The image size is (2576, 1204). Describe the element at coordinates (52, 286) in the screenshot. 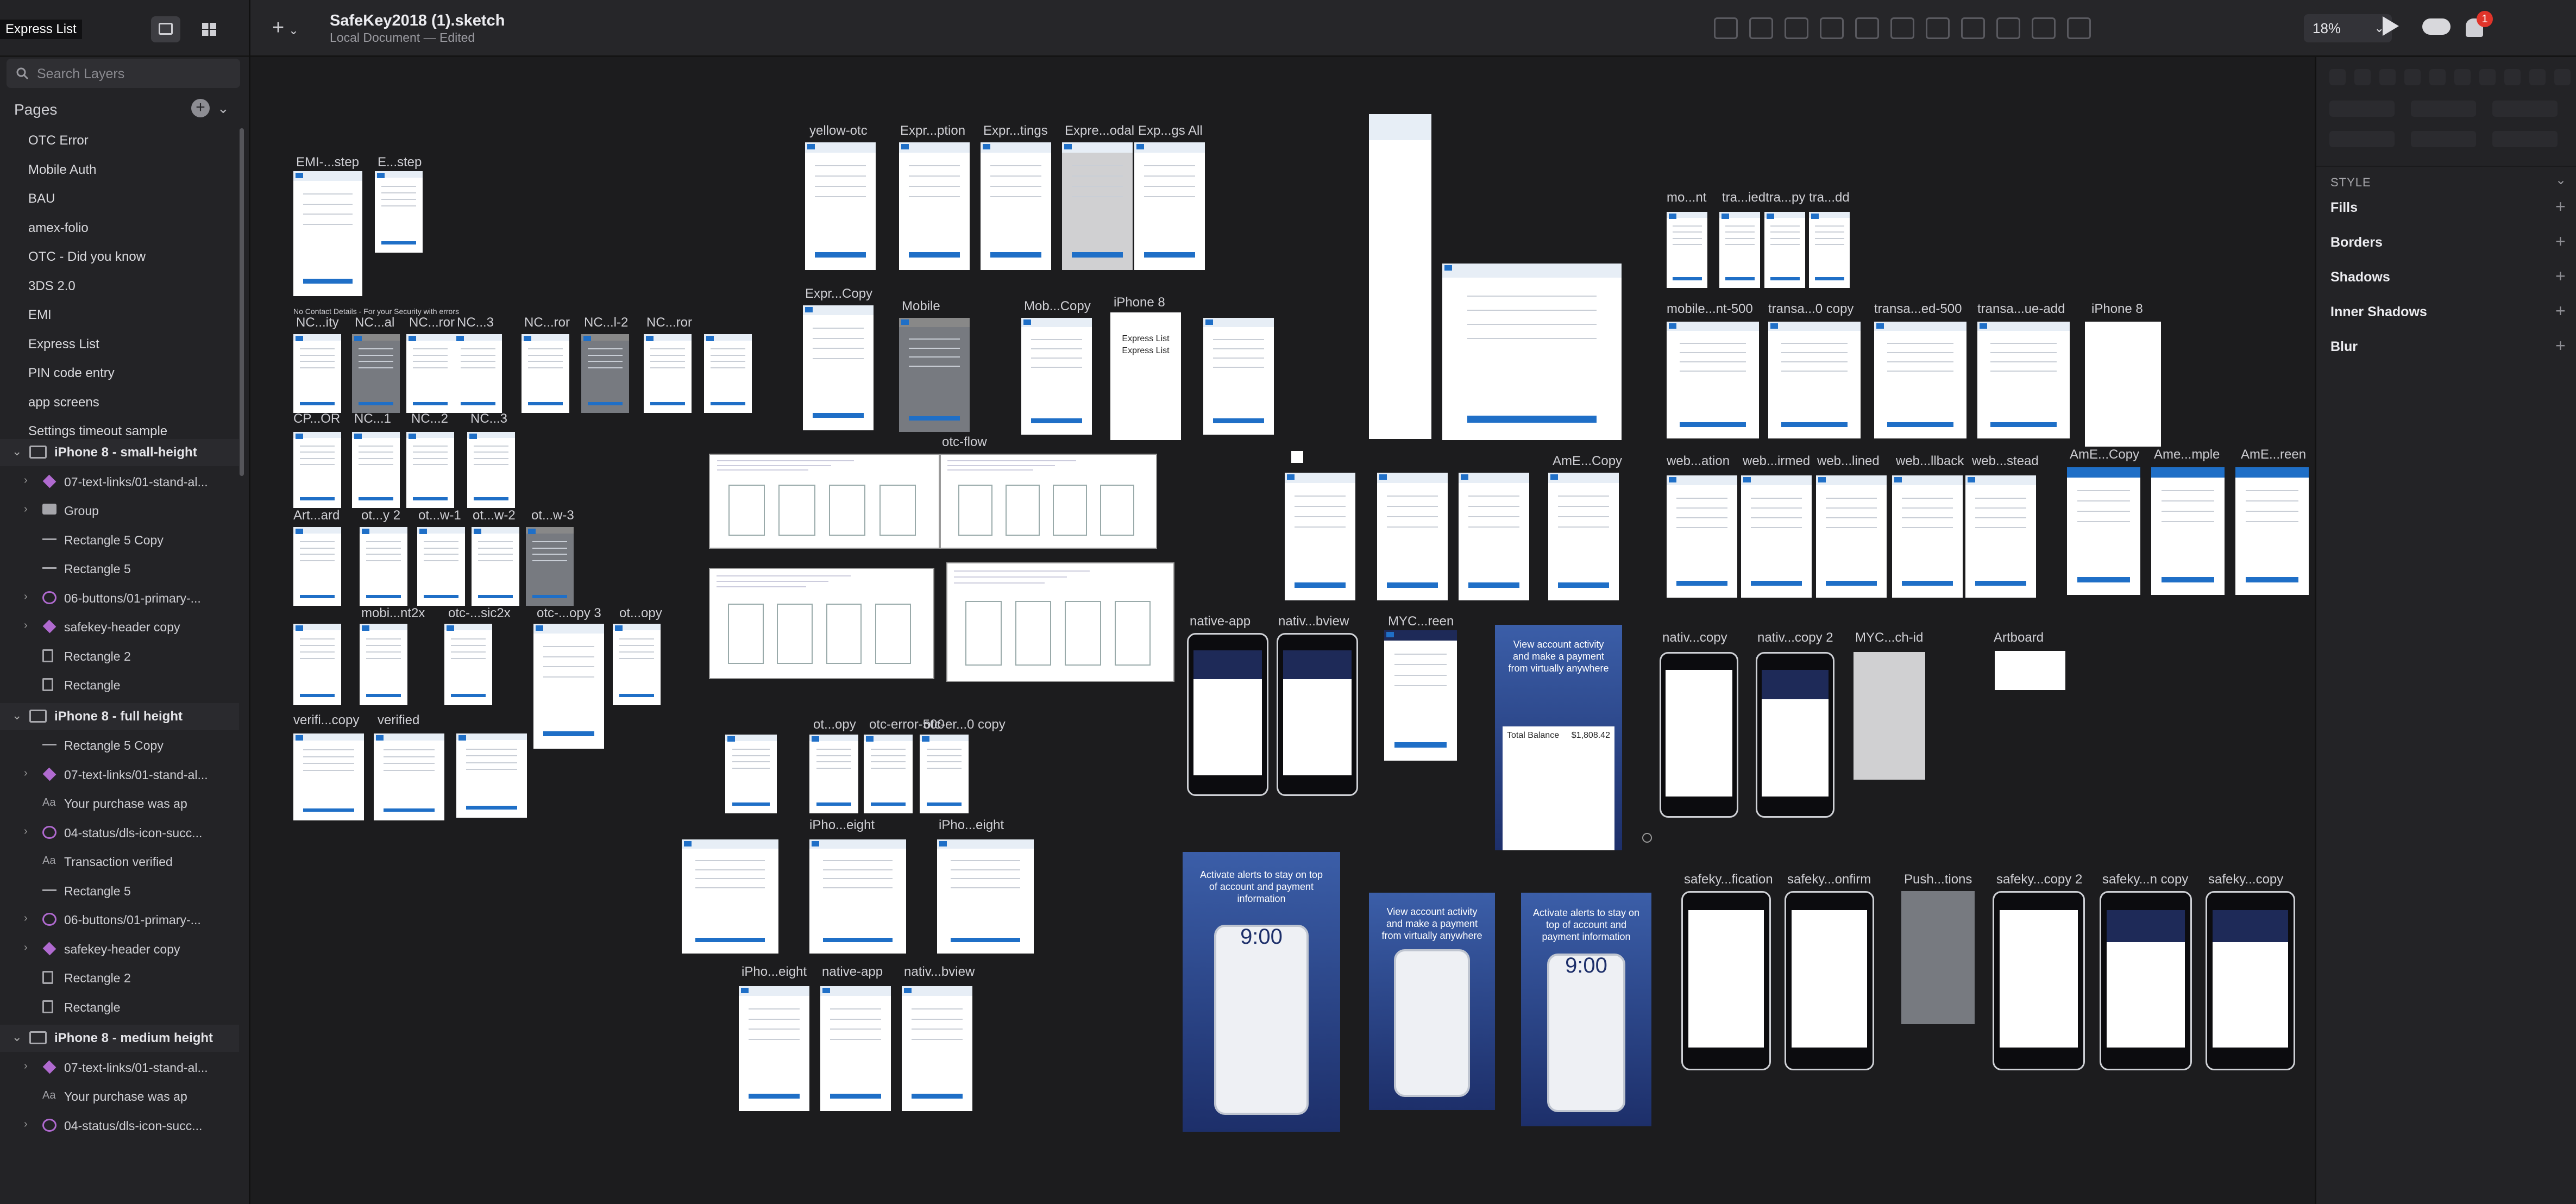

I see `page-item: 3DS 2.0` at that location.